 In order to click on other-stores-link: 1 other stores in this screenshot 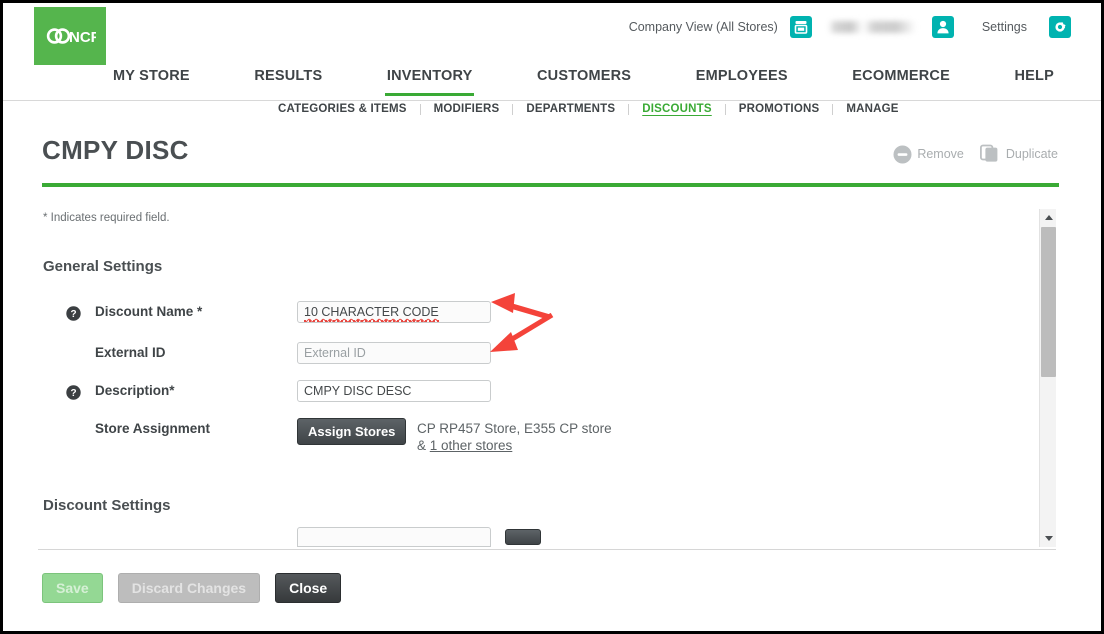, I will do `click(471, 445)`.